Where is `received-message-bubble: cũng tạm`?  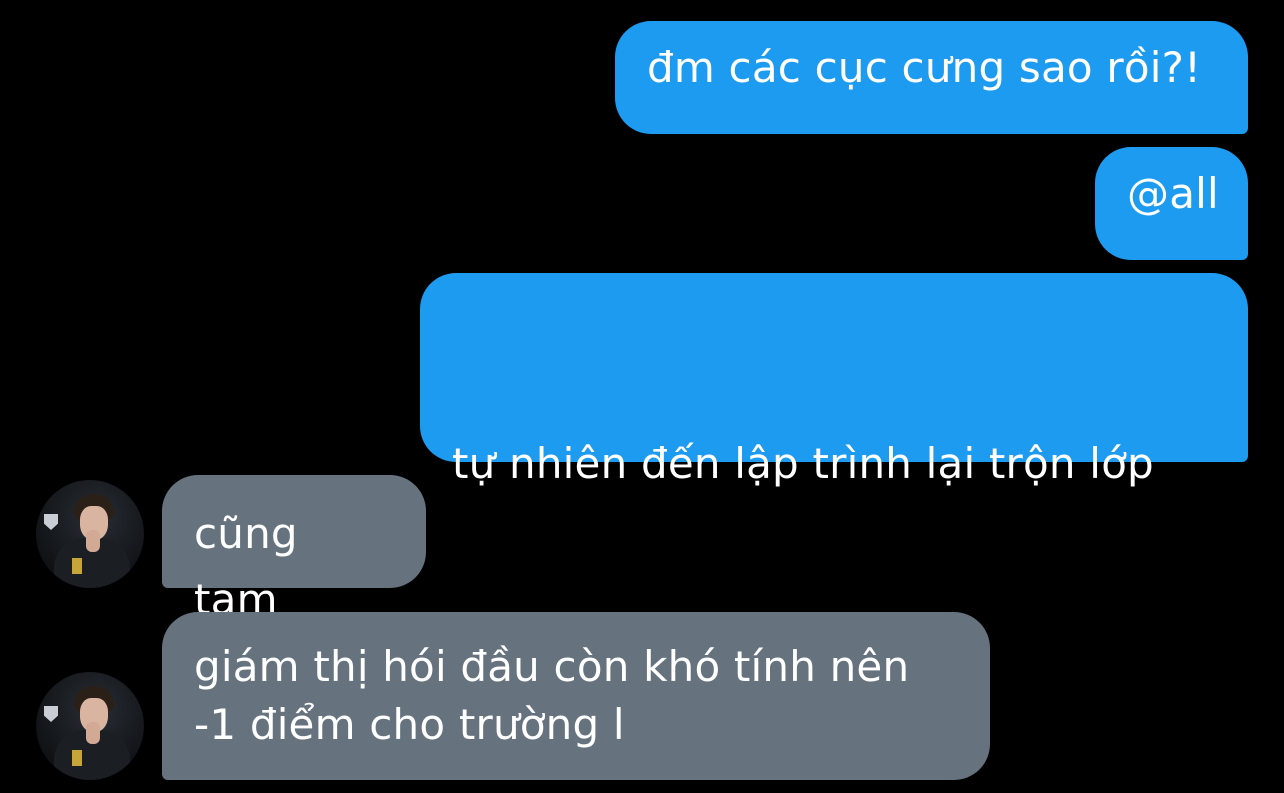 received-message-bubble: cũng tạm is located at coordinates (294, 549).